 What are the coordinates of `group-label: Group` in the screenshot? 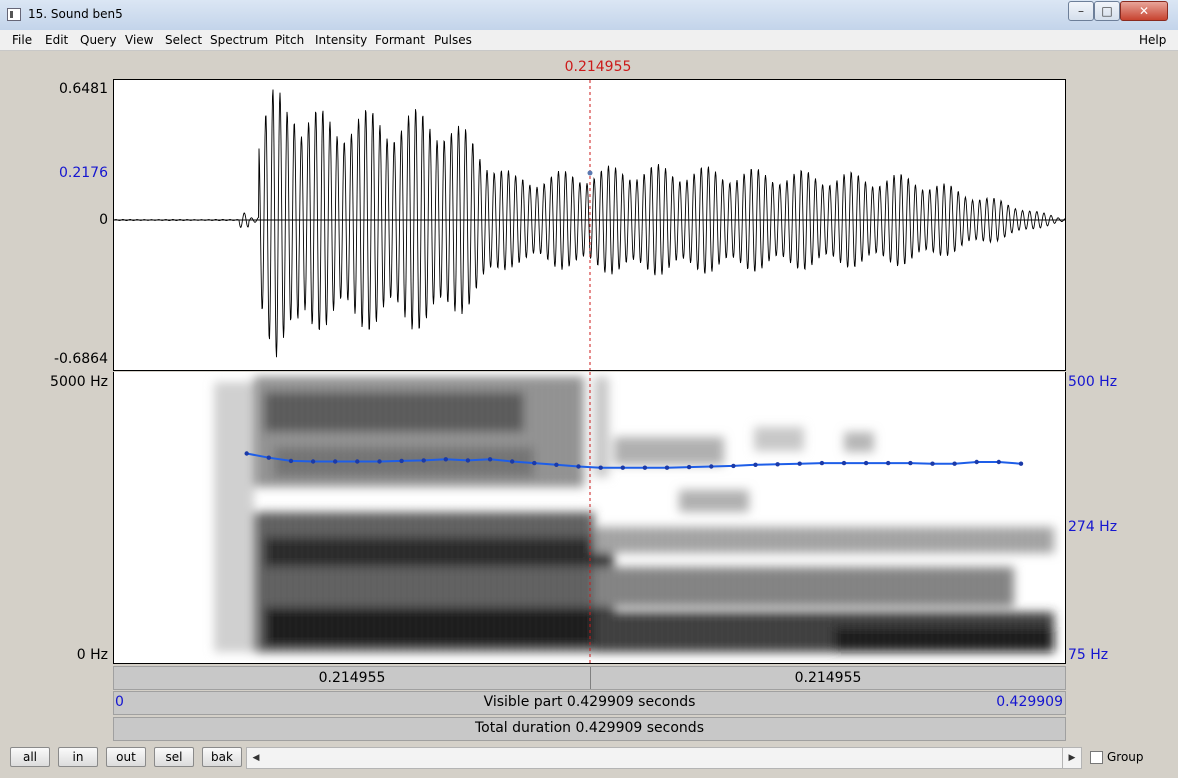 It's located at (1125, 757).